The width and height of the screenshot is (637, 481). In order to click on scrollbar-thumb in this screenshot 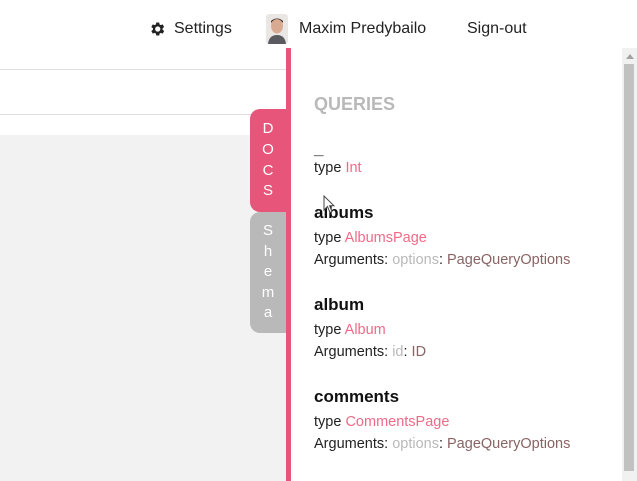, I will do `click(629, 267)`.